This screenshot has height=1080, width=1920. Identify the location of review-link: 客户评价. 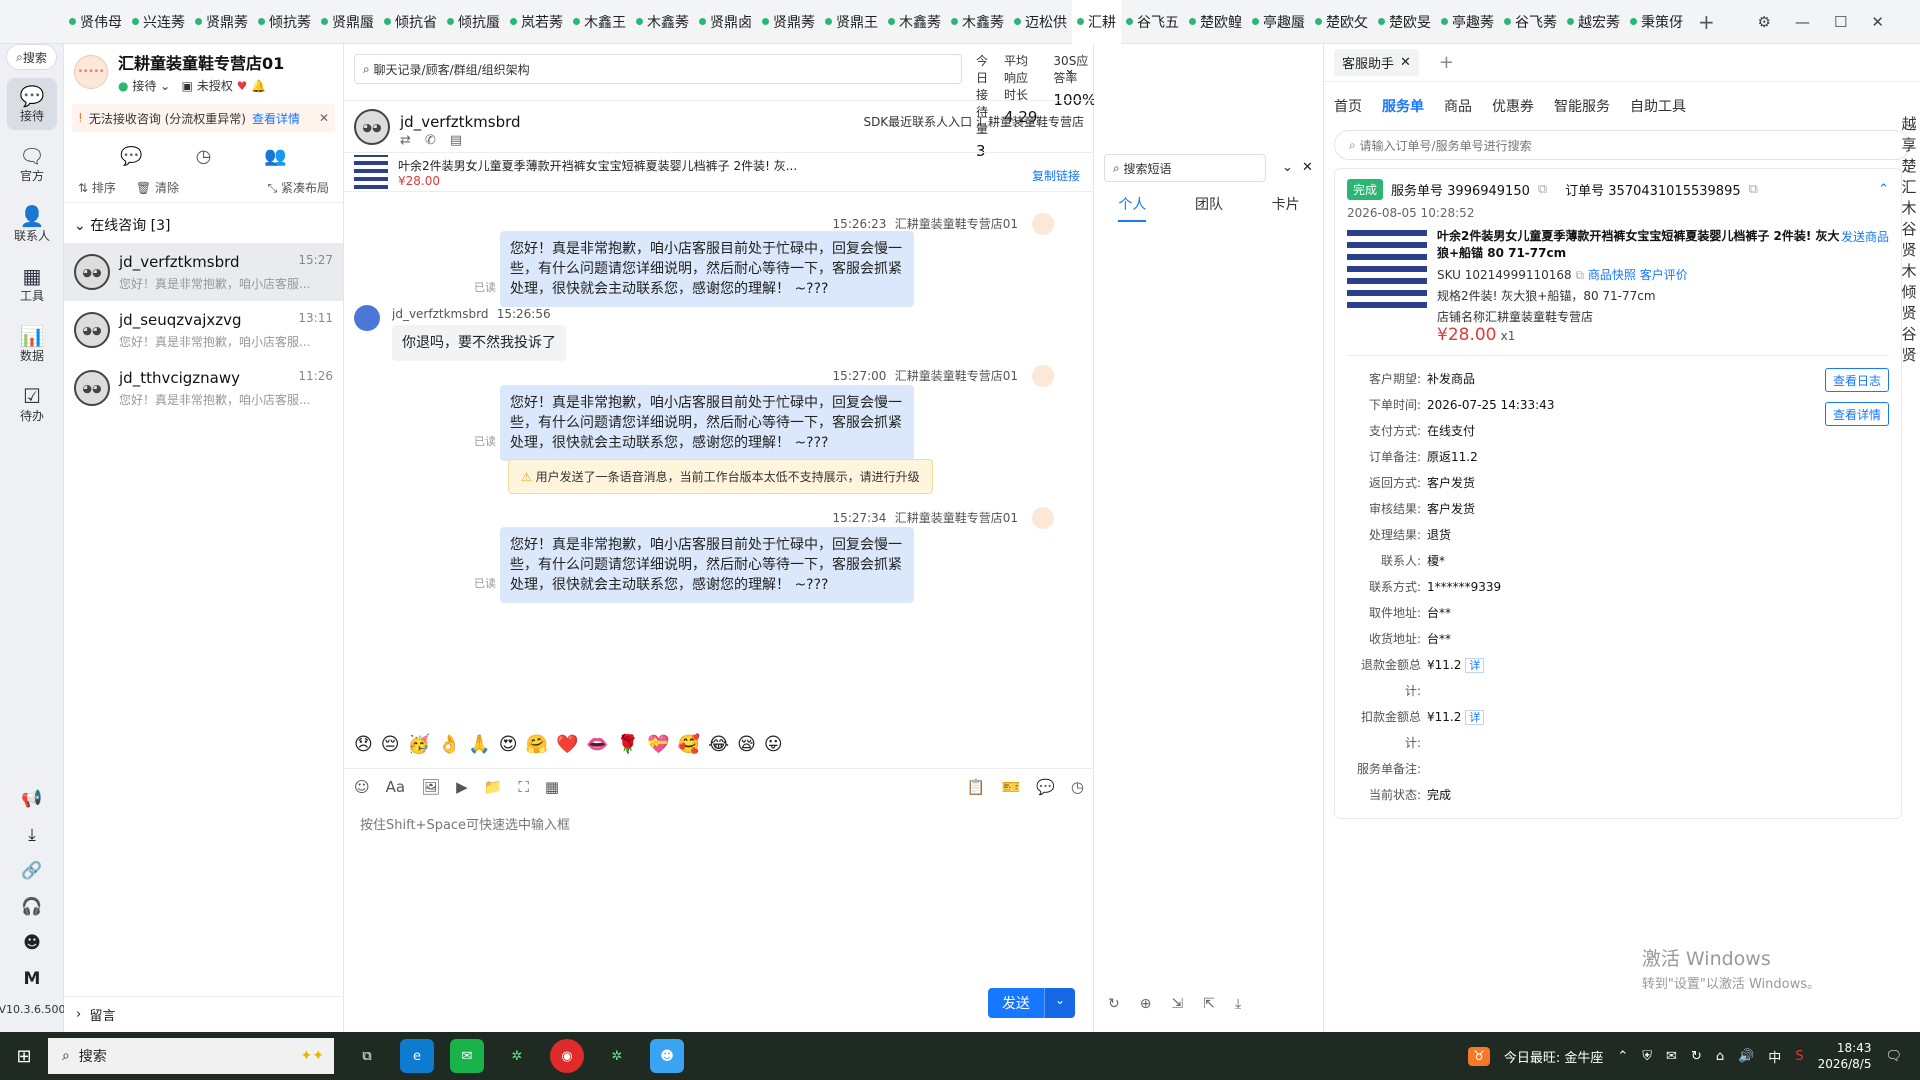
(1664, 275).